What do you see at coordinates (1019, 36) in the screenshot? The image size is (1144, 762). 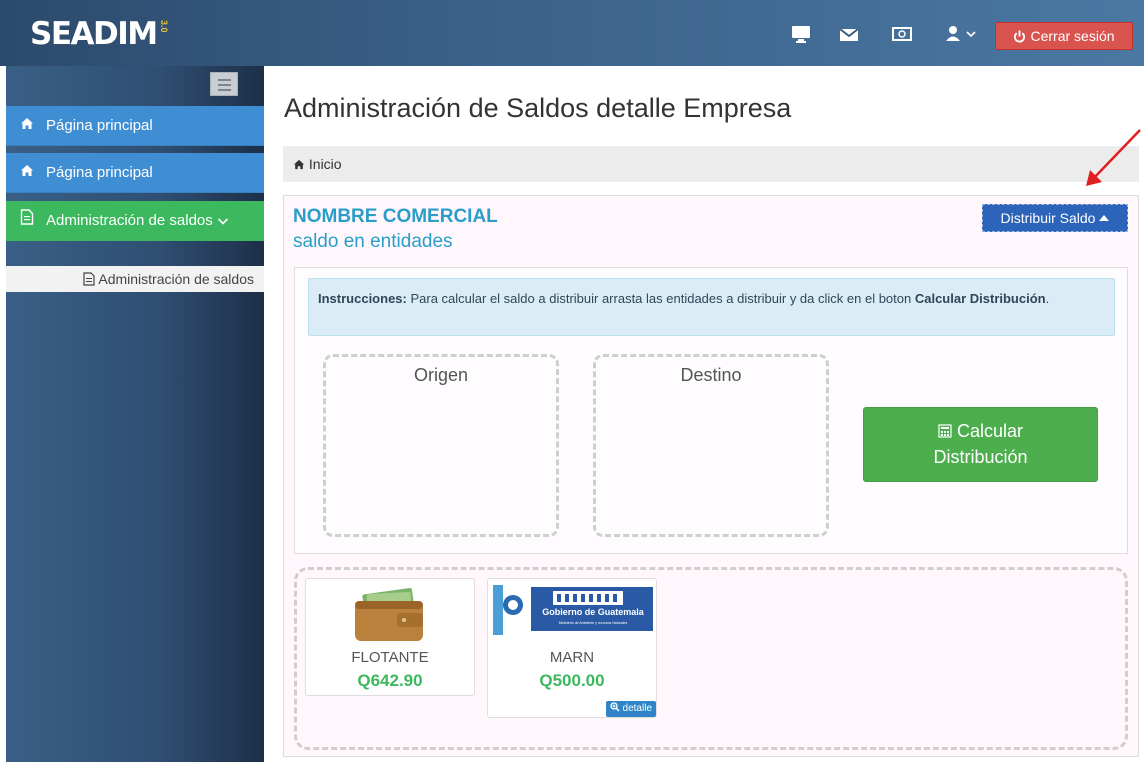 I see `power-icon` at bounding box center [1019, 36].